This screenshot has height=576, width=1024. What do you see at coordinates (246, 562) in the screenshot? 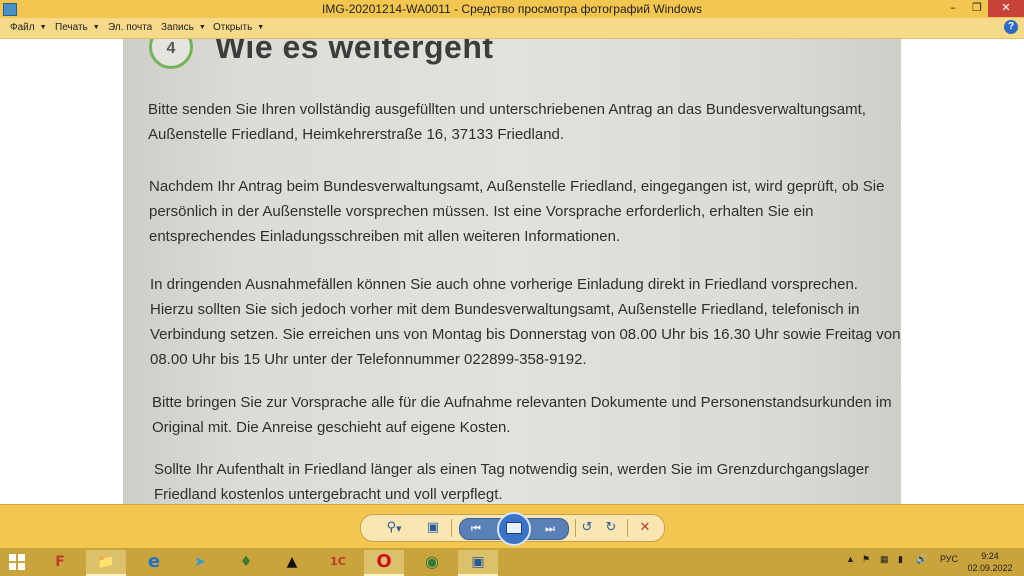
I see `app-game-icon: ♦` at bounding box center [246, 562].